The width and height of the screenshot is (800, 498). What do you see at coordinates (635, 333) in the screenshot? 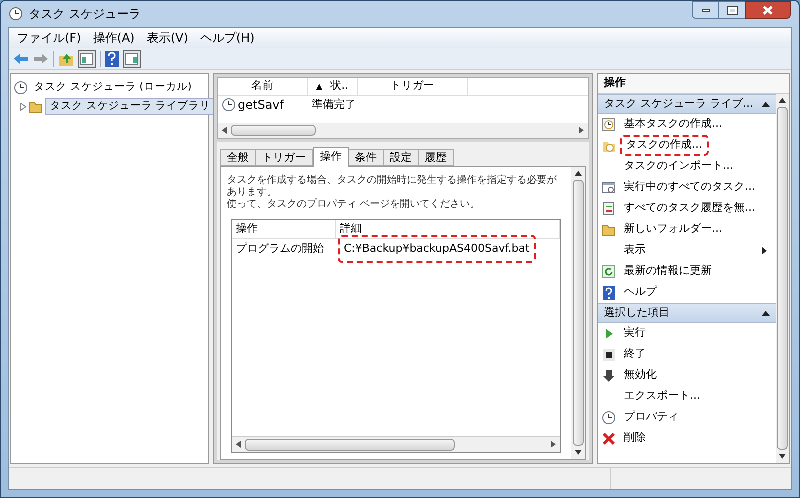
I see `action-item: 実行` at bounding box center [635, 333].